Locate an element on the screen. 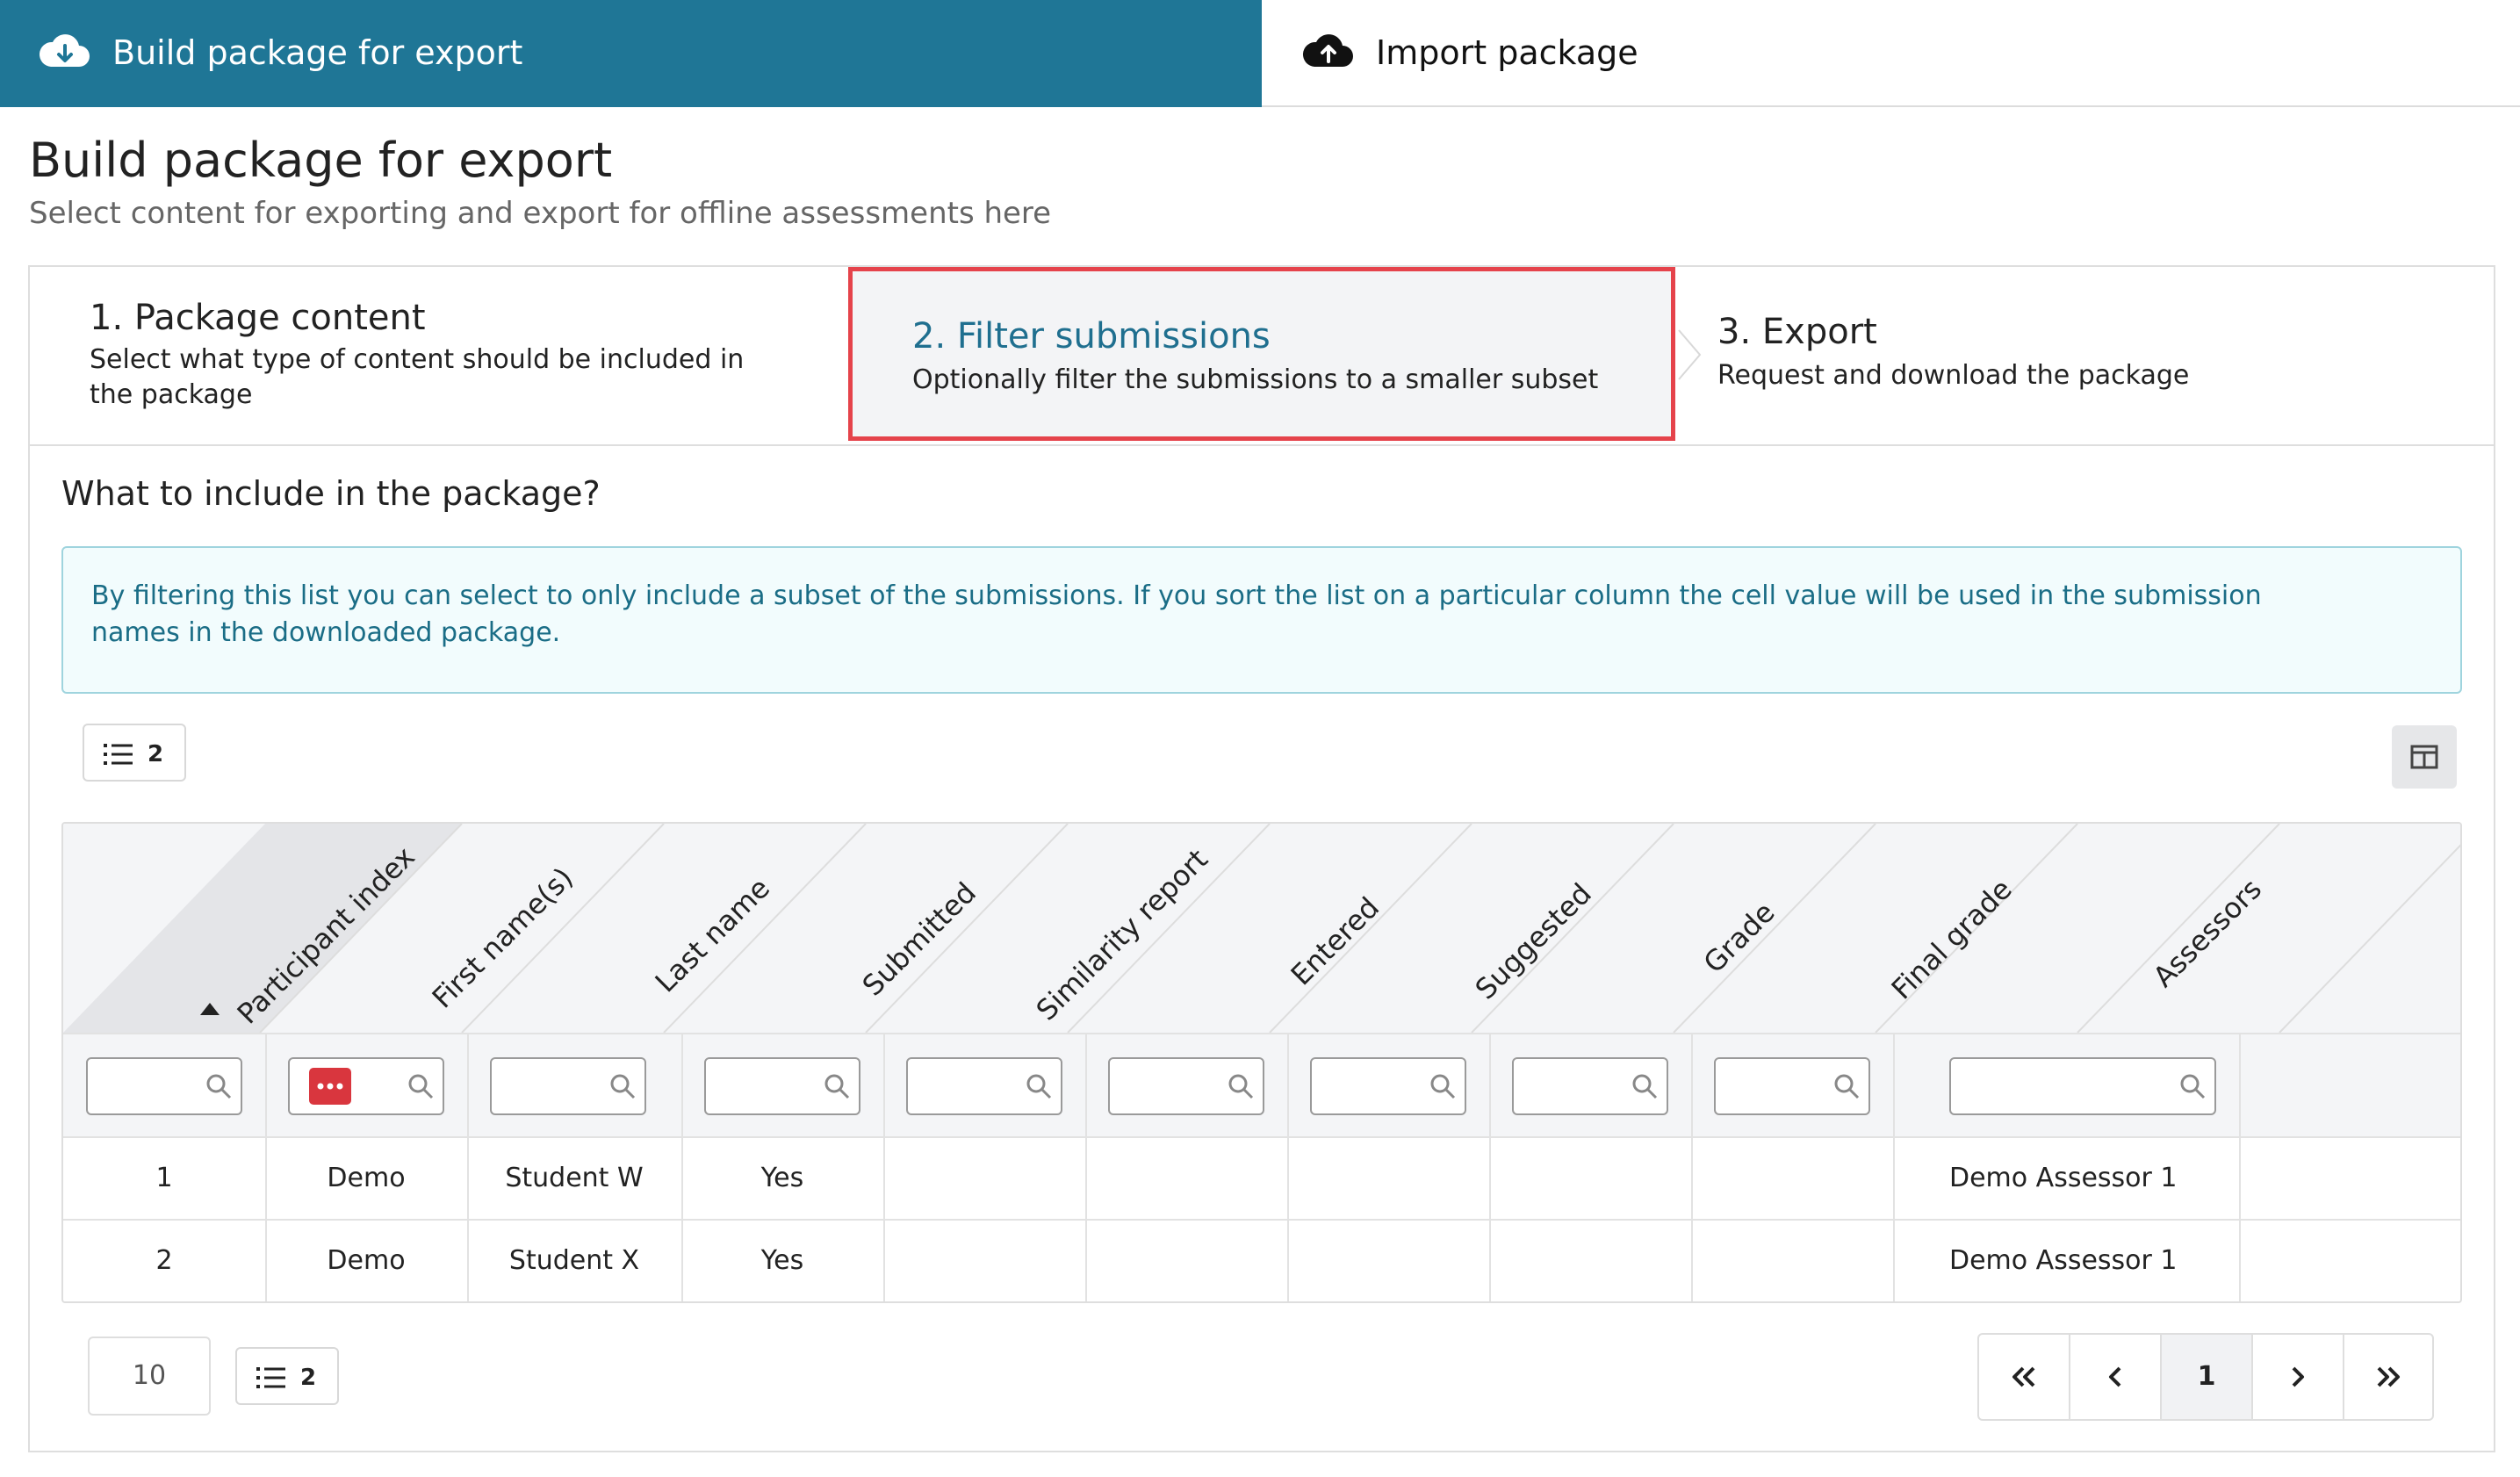  tab-build-package: Build package for export is located at coordinates (631, 54).